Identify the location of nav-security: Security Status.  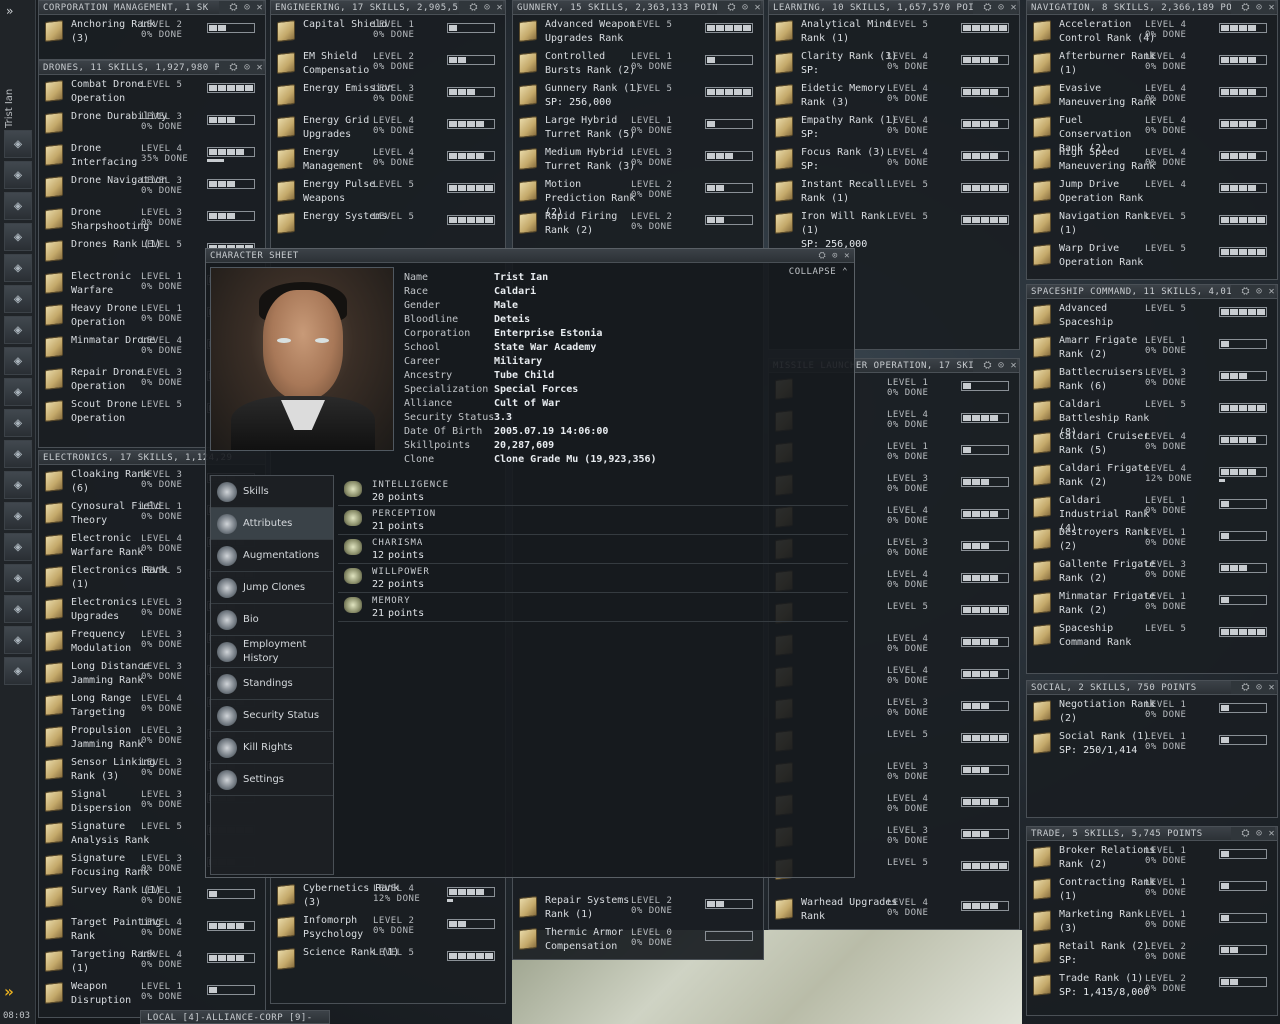
(272, 716).